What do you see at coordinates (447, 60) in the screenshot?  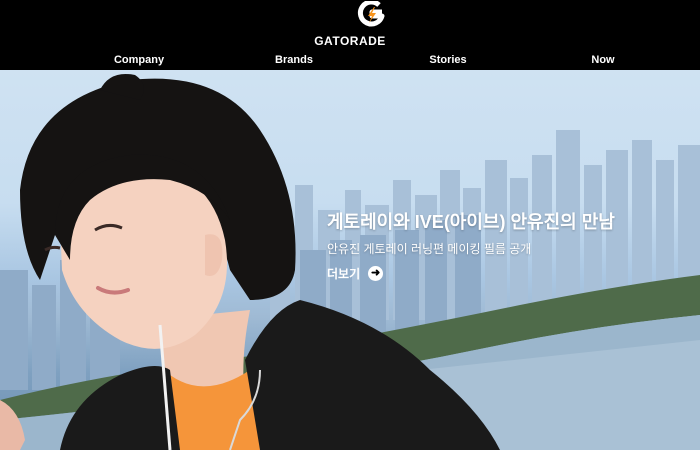 I see `nav-item-stories: Stories` at bounding box center [447, 60].